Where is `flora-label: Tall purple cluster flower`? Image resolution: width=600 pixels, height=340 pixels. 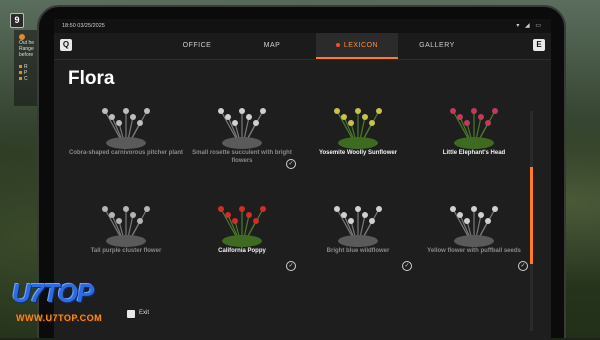
flora-label: Tall purple cluster flower is located at coordinates (126, 251).